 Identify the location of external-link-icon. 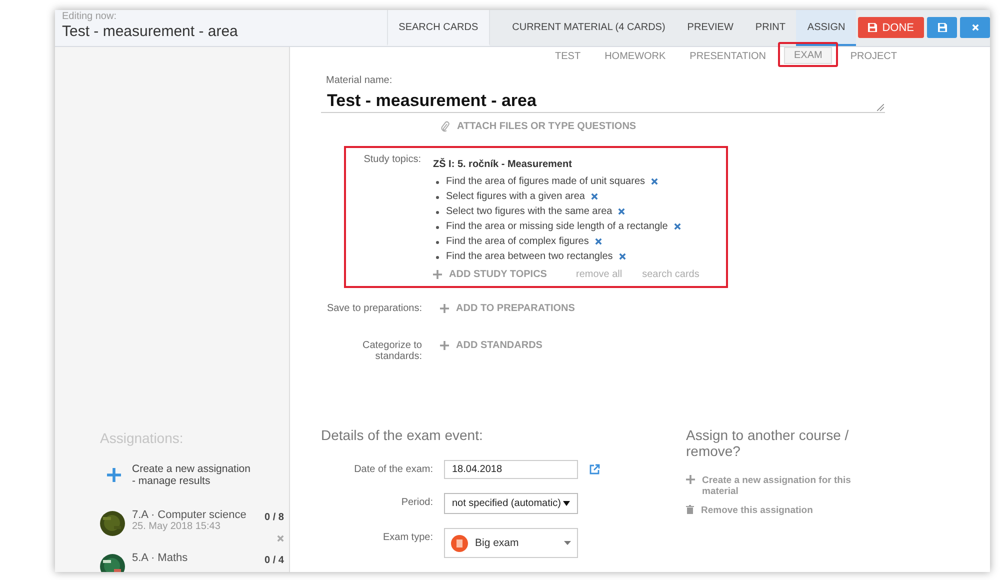
(594, 469).